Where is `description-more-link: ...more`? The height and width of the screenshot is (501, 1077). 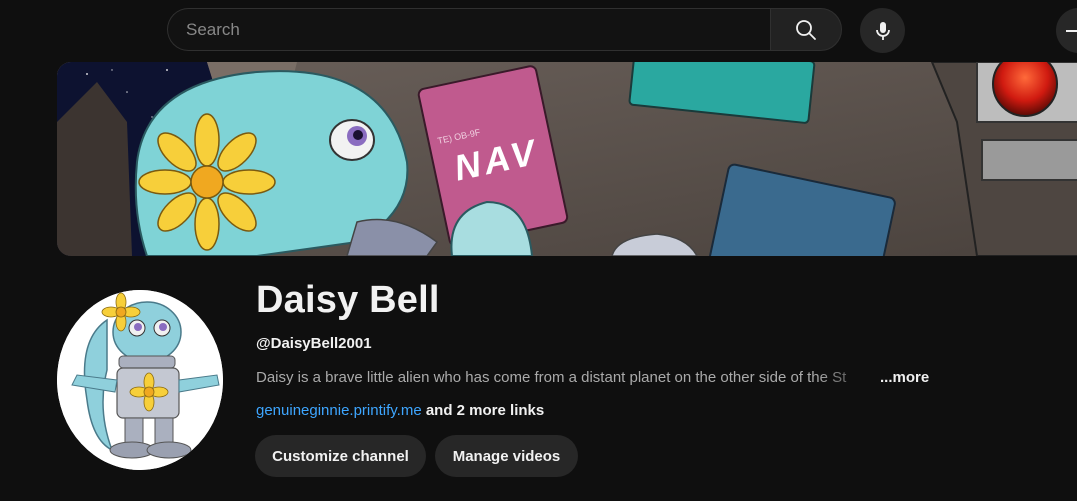 description-more-link: ...more is located at coordinates (904, 377).